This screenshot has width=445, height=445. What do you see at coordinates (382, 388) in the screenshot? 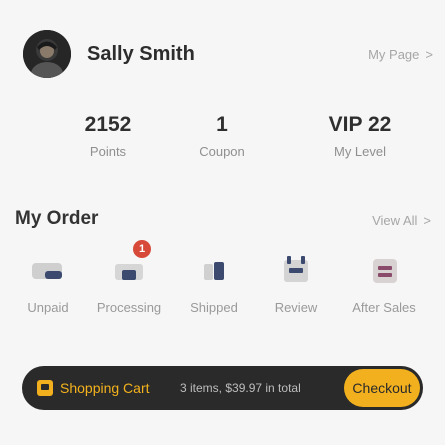
I see `checkout-button: Checkout` at bounding box center [382, 388].